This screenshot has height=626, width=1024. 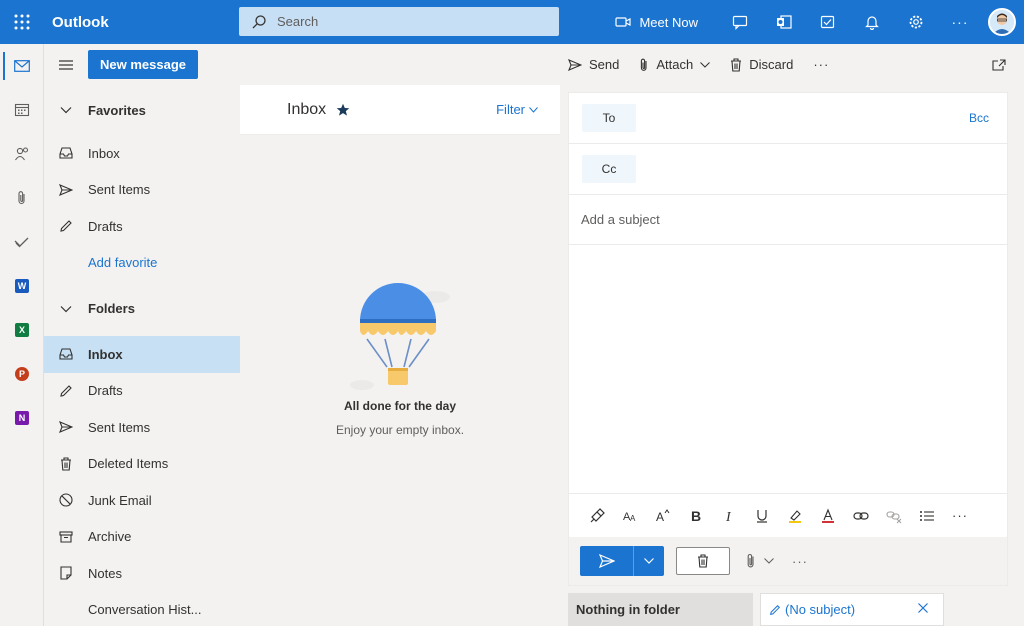 I want to click on bullet-list-icon, so click(x=927, y=515).